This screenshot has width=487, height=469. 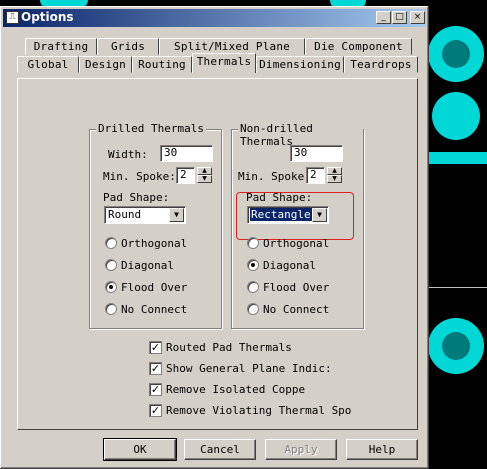 I want to click on minimize-button: _, so click(x=383, y=17).